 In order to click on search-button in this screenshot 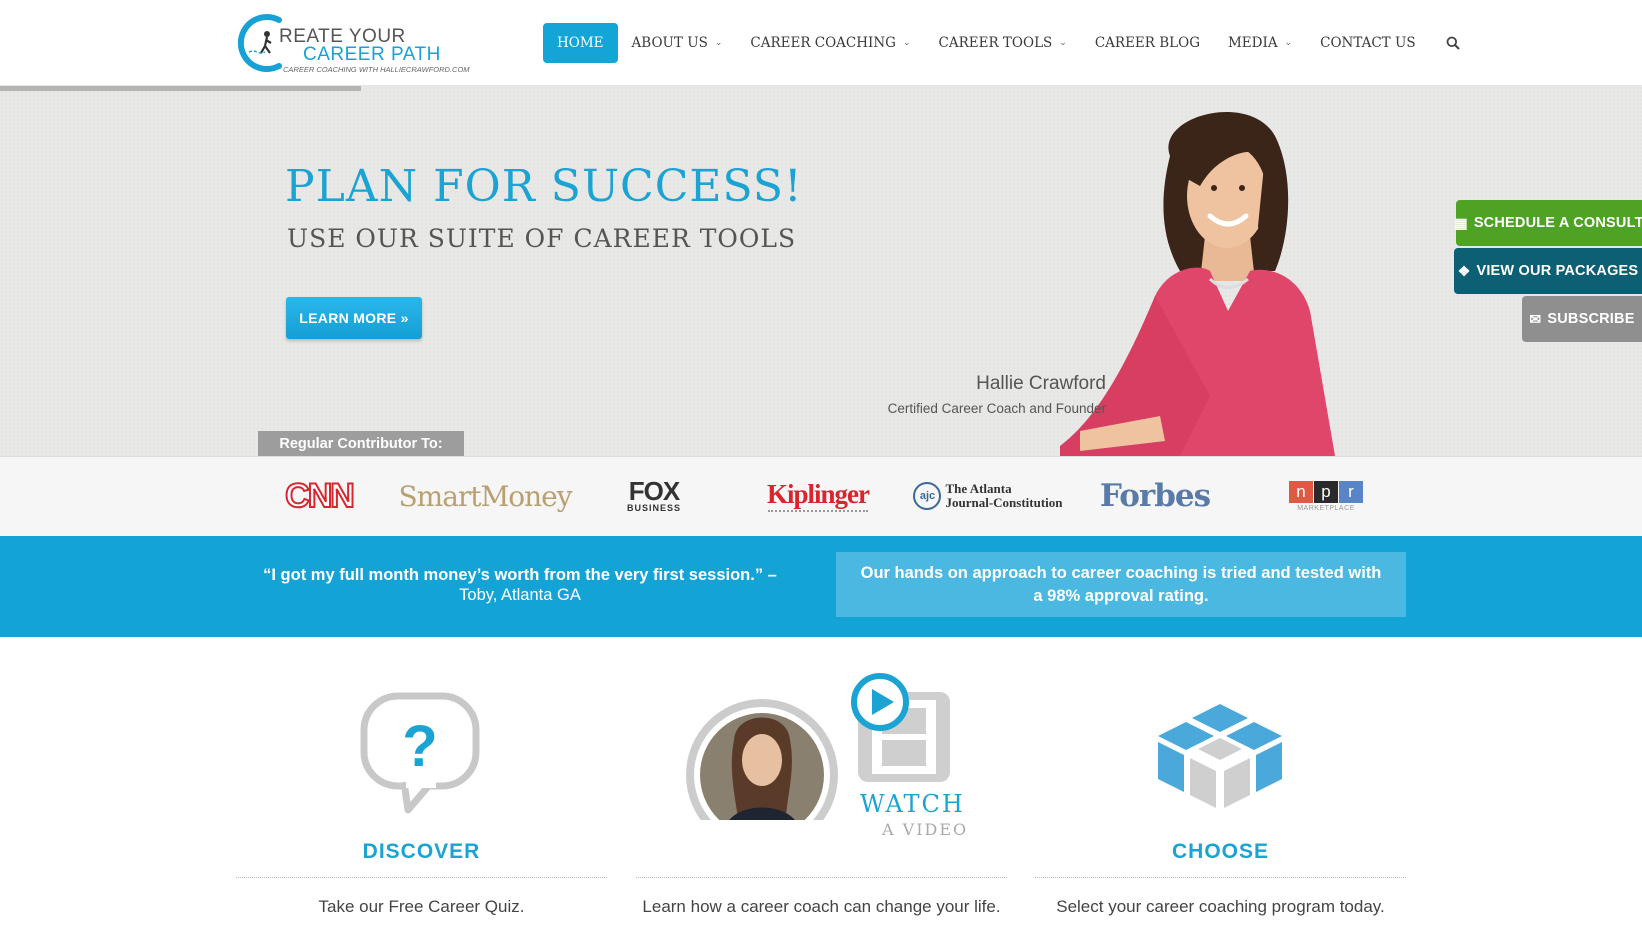, I will do `click(1453, 43)`.